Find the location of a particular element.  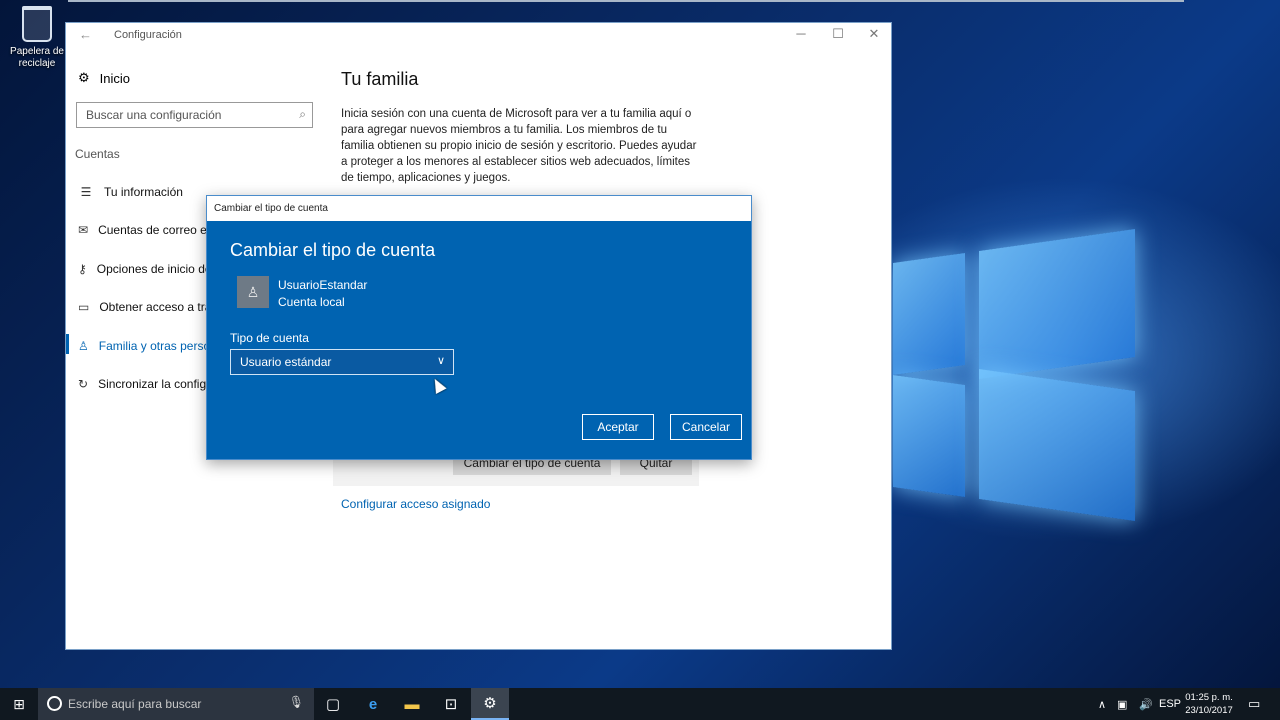

minimize-button: ─ is located at coordinates (801, 33).